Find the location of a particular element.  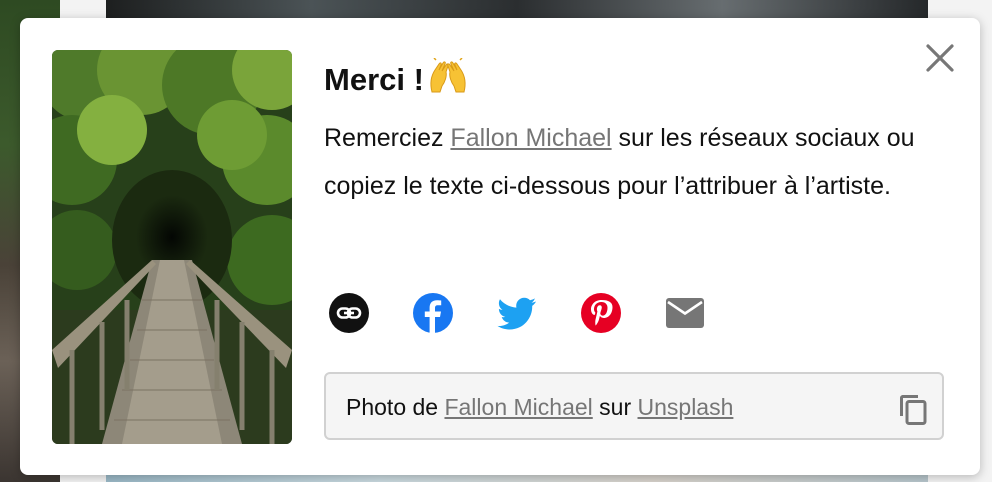

attribution-artist-link: Fallon Michael is located at coordinates (518, 407).